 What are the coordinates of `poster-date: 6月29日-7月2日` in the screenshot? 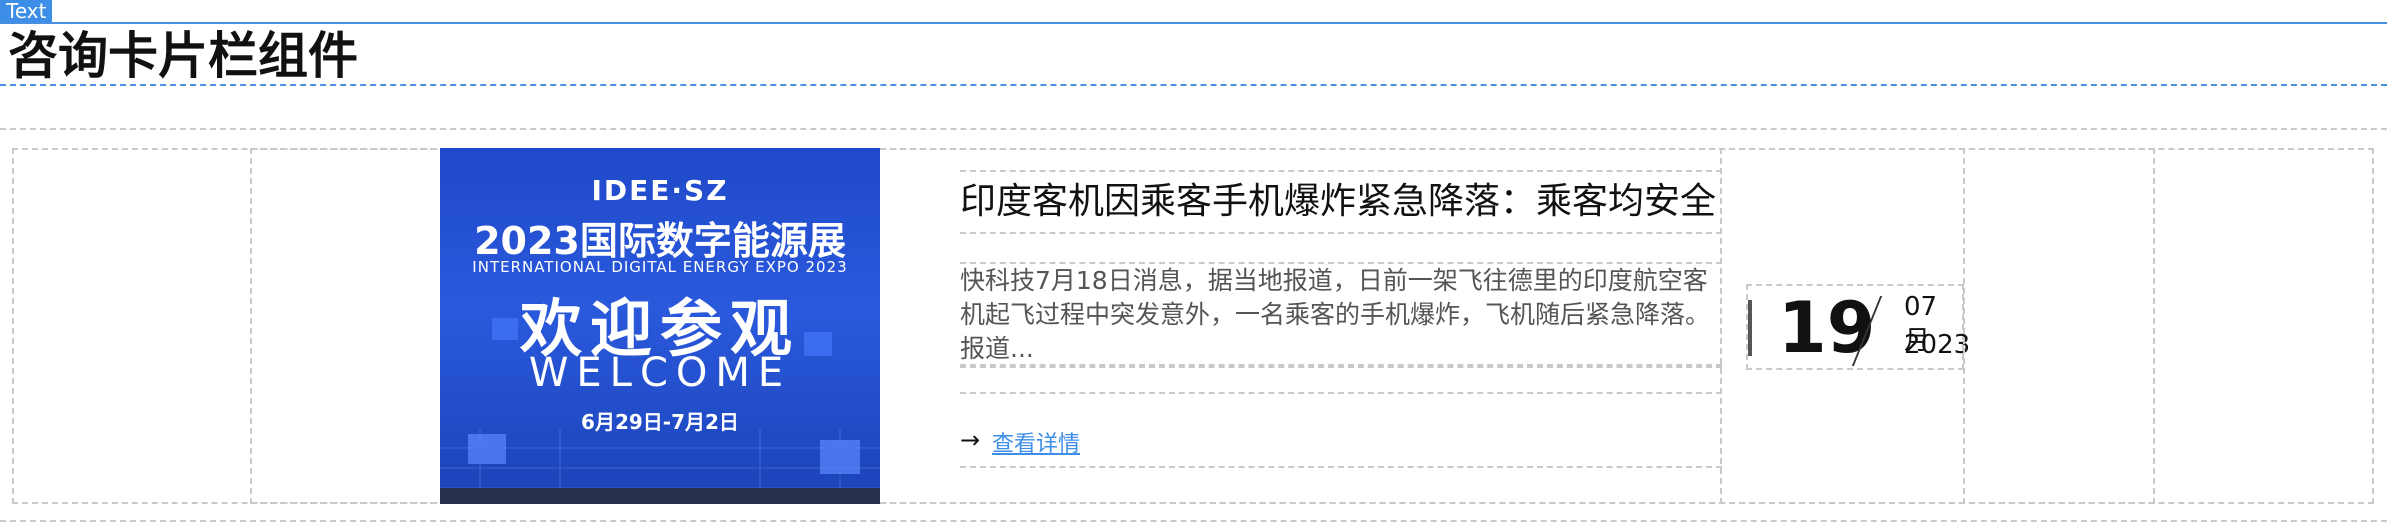 It's located at (660, 422).